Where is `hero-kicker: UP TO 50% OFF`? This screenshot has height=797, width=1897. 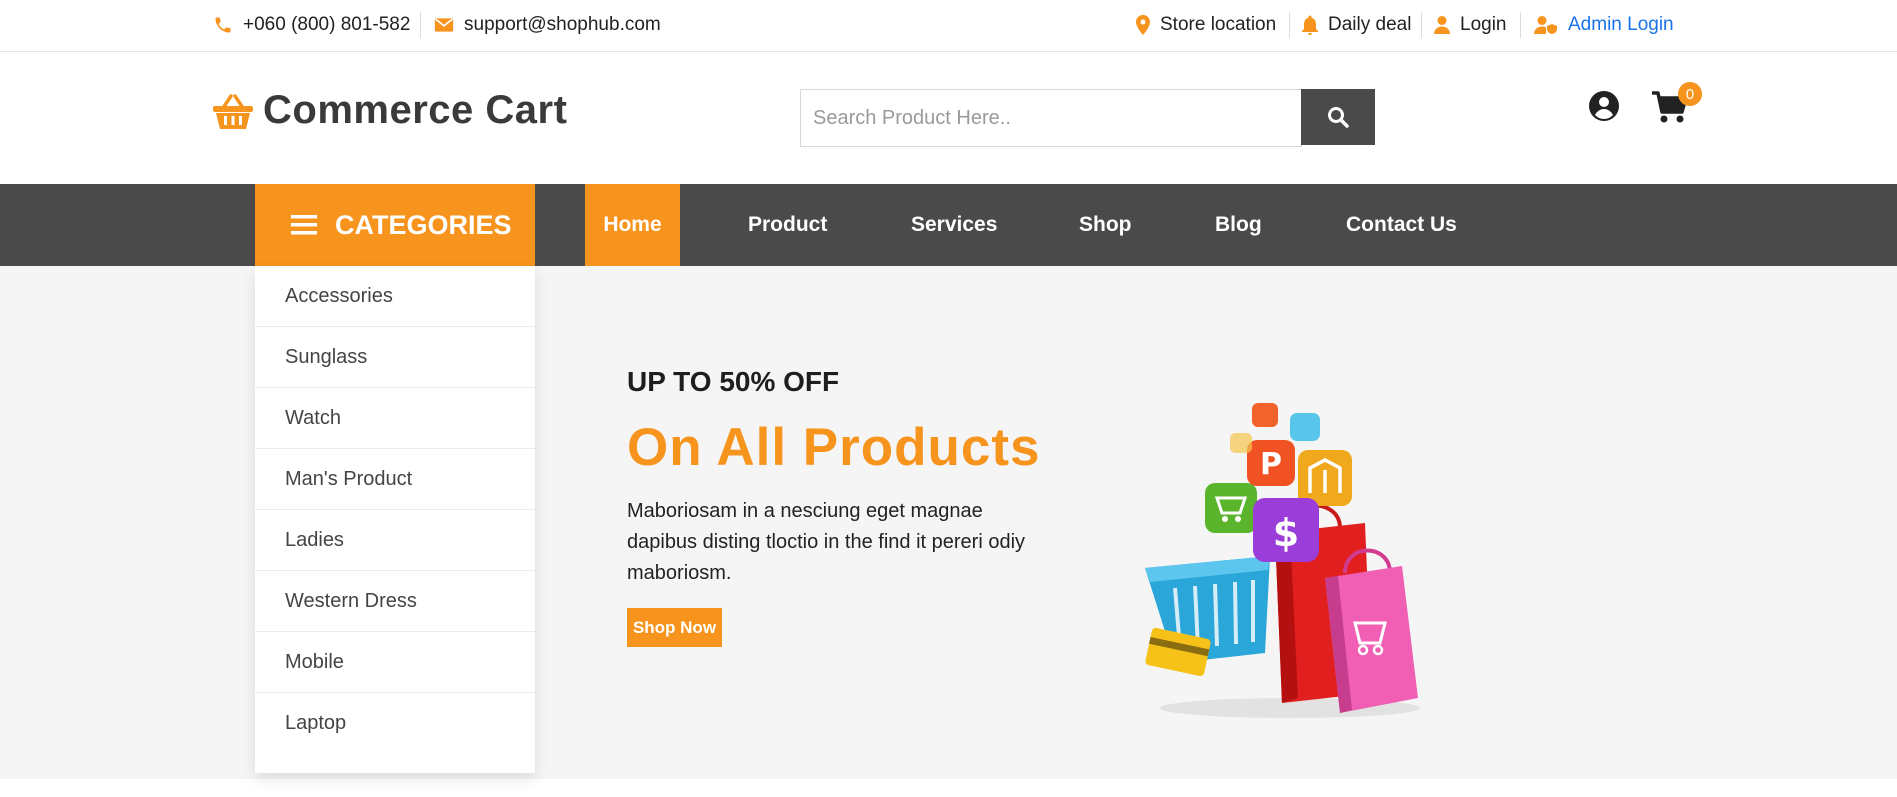 hero-kicker: UP TO 50% OFF is located at coordinates (733, 381).